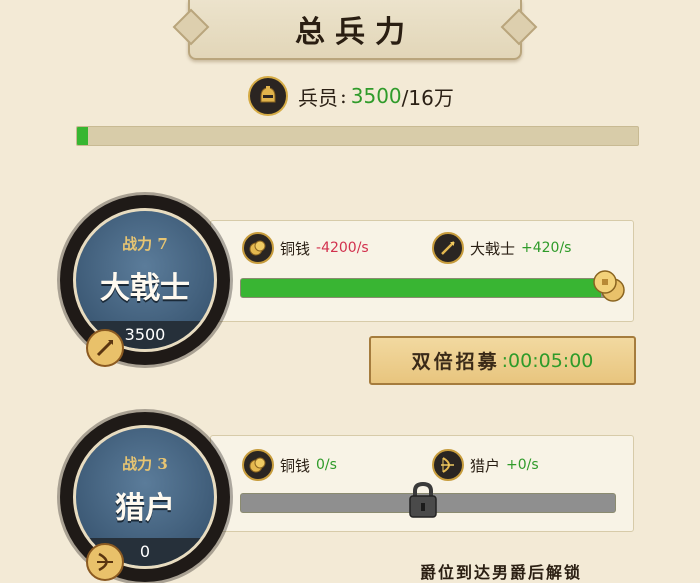  What do you see at coordinates (502, 360) in the screenshot?
I see `double-recruit-button: 双倍招募 : 00:05:00` at bounding box center [502, 360].